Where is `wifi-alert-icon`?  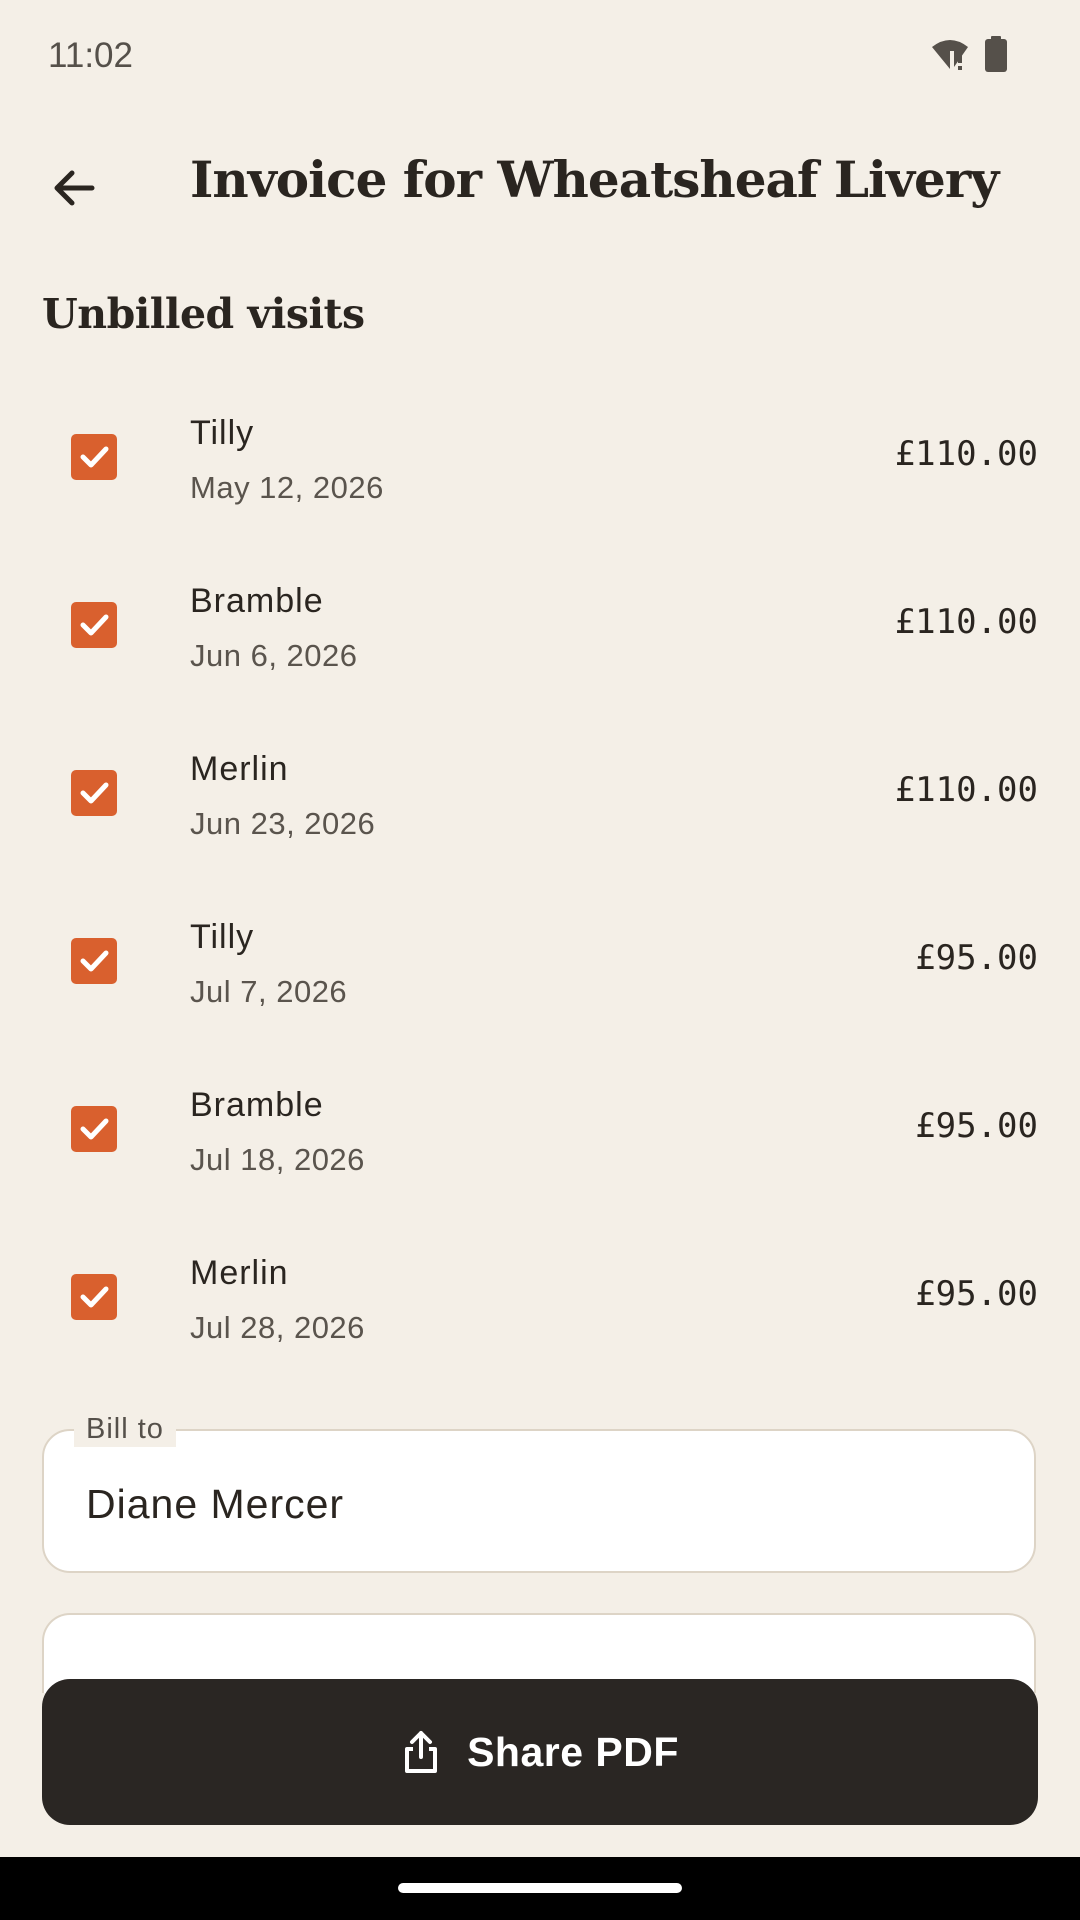
wifi-alert-icon is located at coordinates (950, 56).